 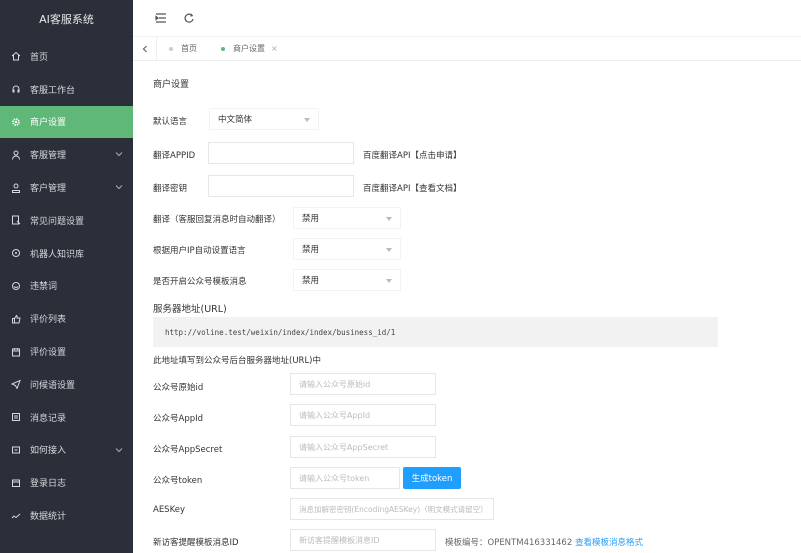 I want to click on send-icon, so click(x=16, y=384).